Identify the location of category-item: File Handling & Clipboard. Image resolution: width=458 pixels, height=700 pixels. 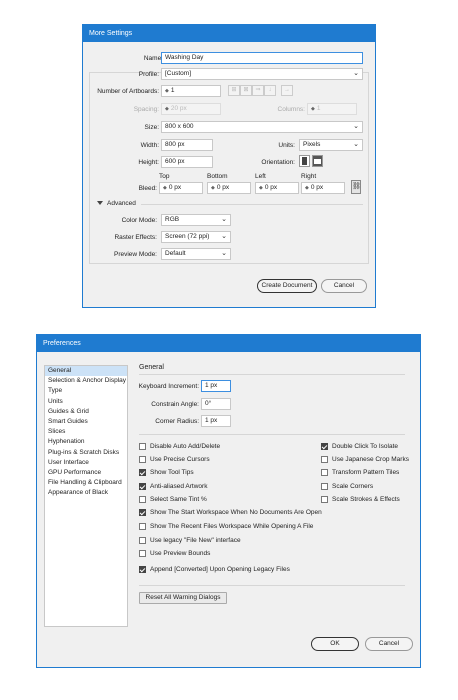
(86, 483).